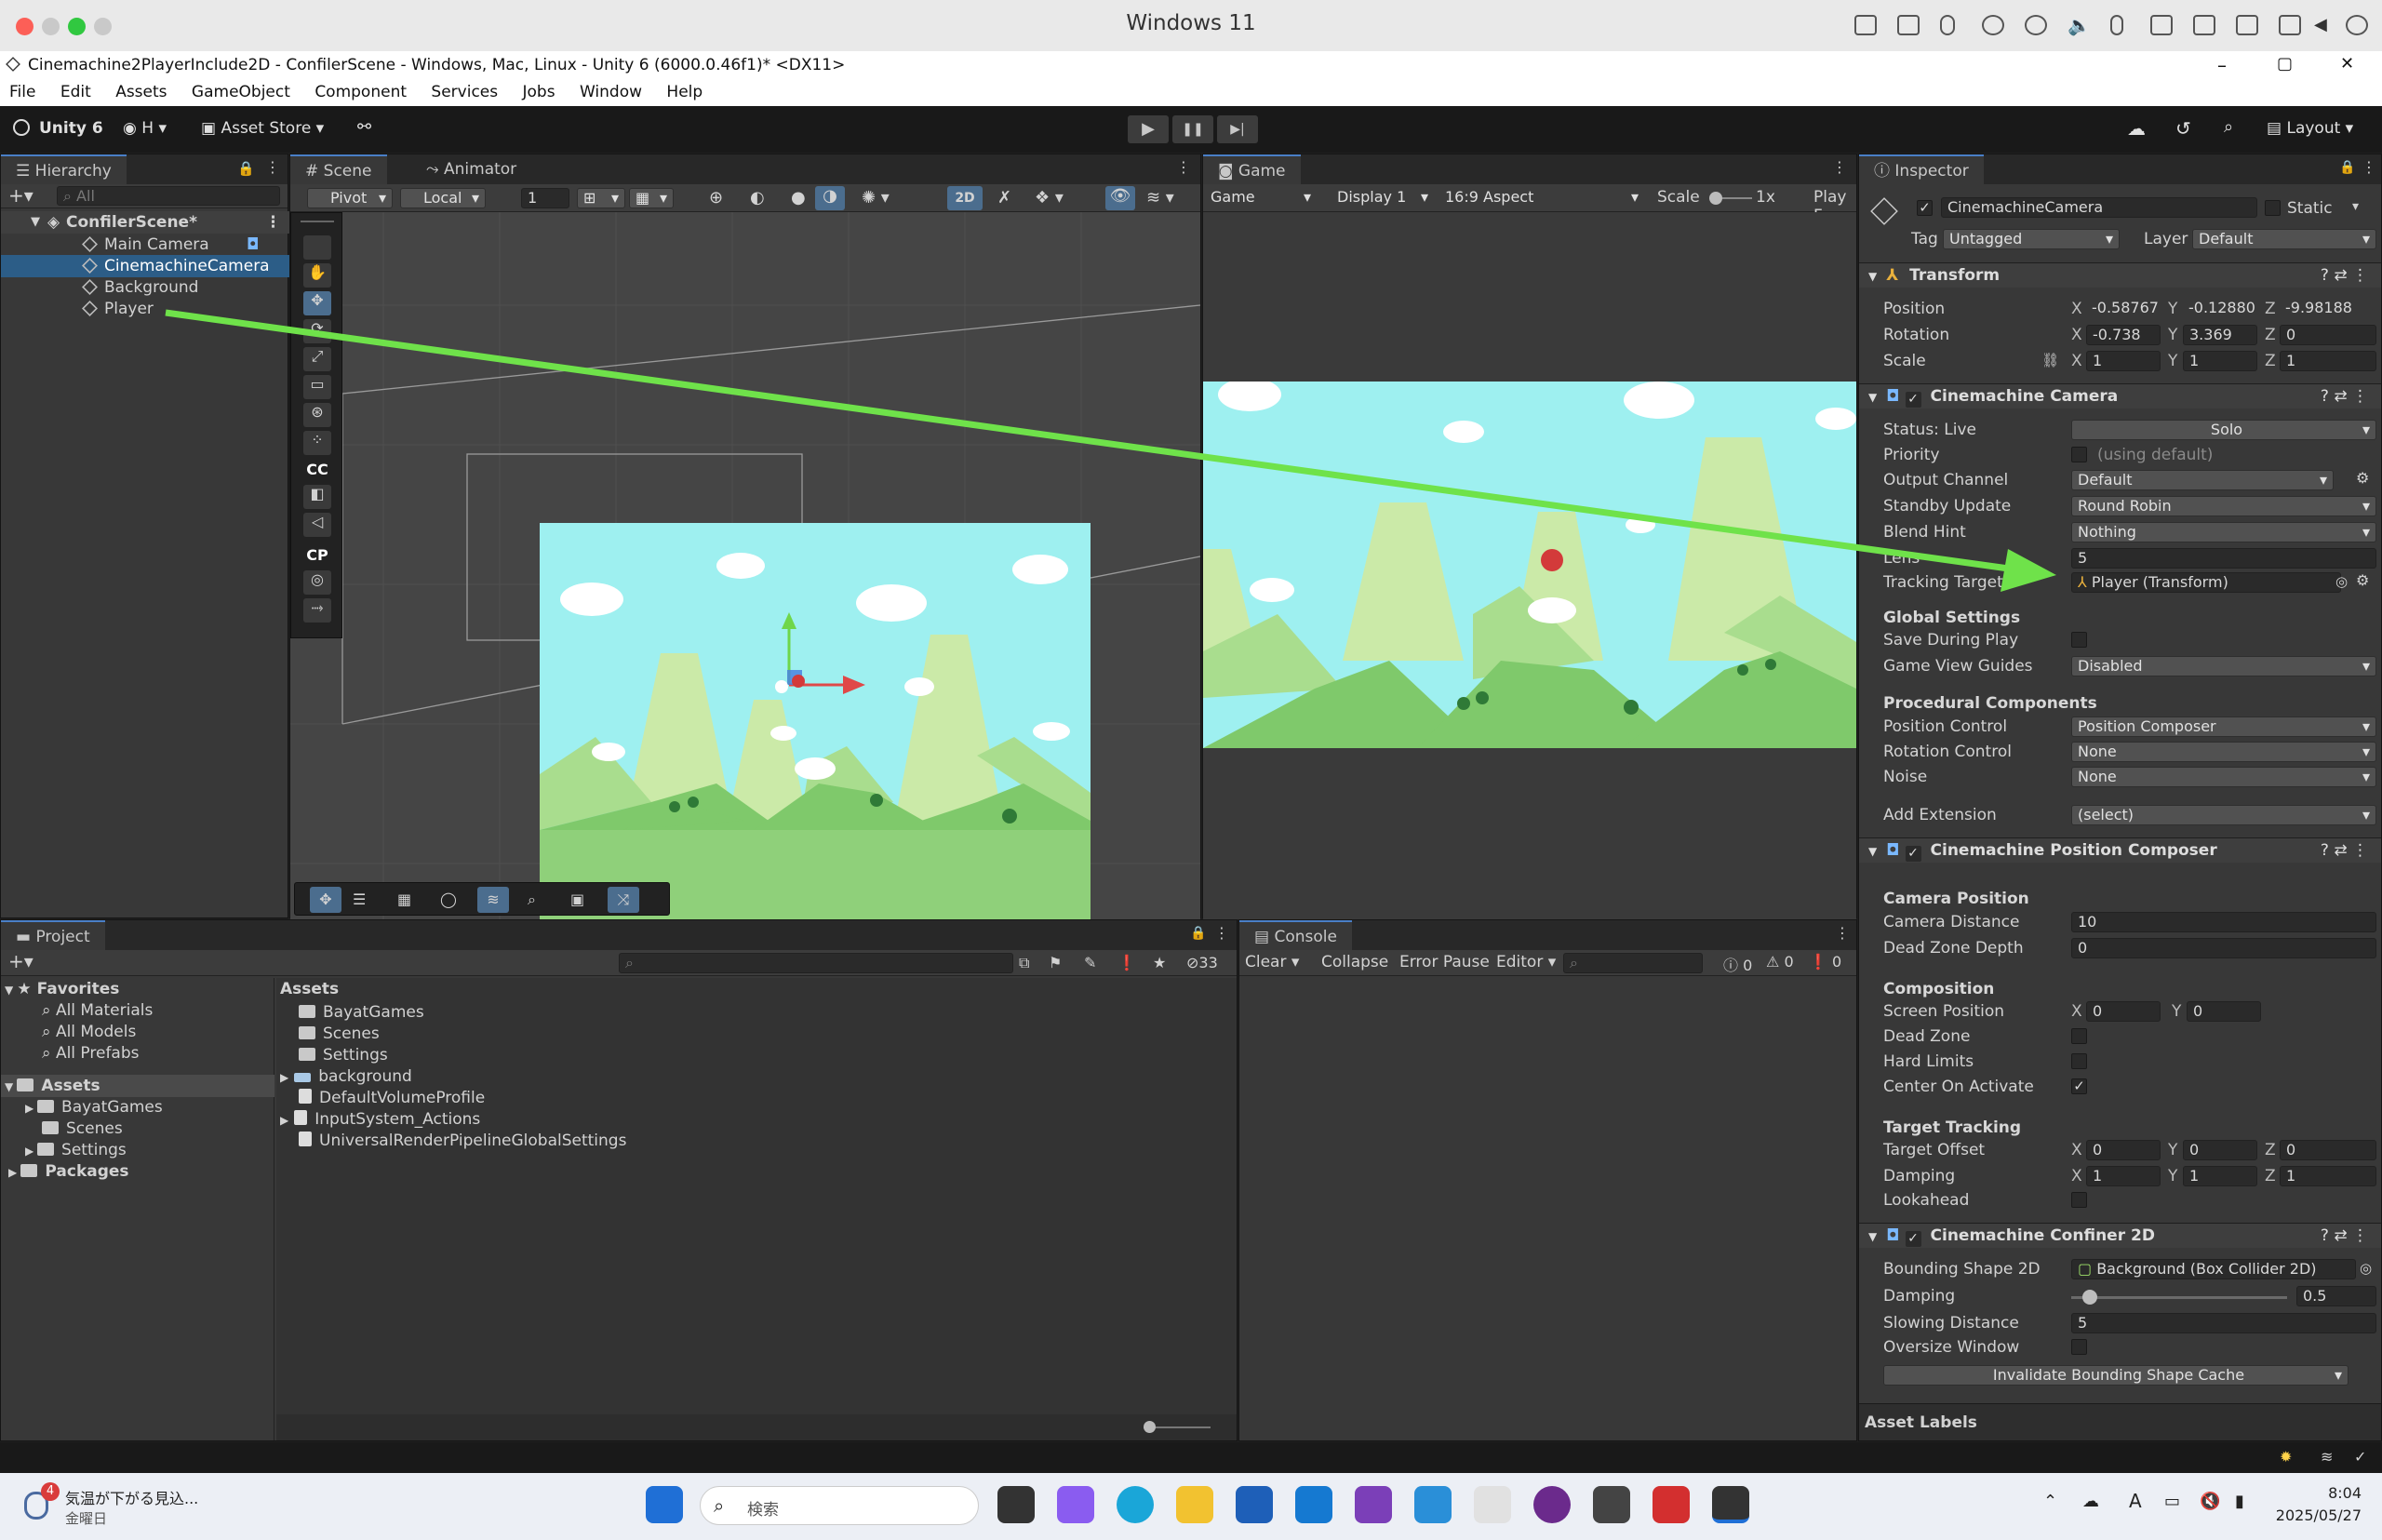 The width and height of the screenshot is (2382, 1540). Describe the element at coordinates (1254, 1505) in the screenshot. I see `store-icon` at that location.